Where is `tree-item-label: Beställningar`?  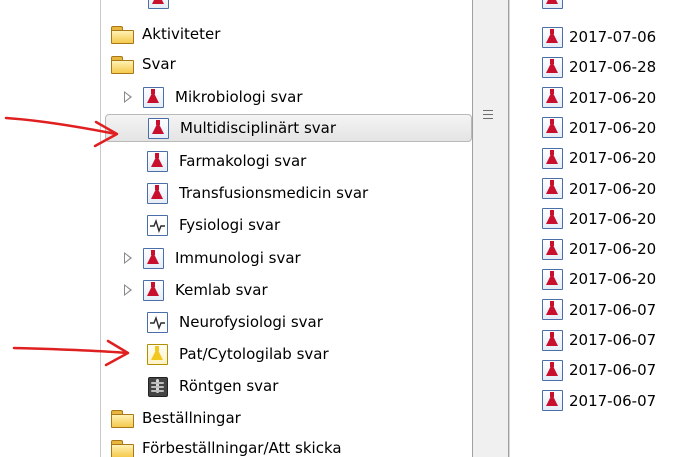
tree-item-label: Beställningar is located at coordinates (191, 418).